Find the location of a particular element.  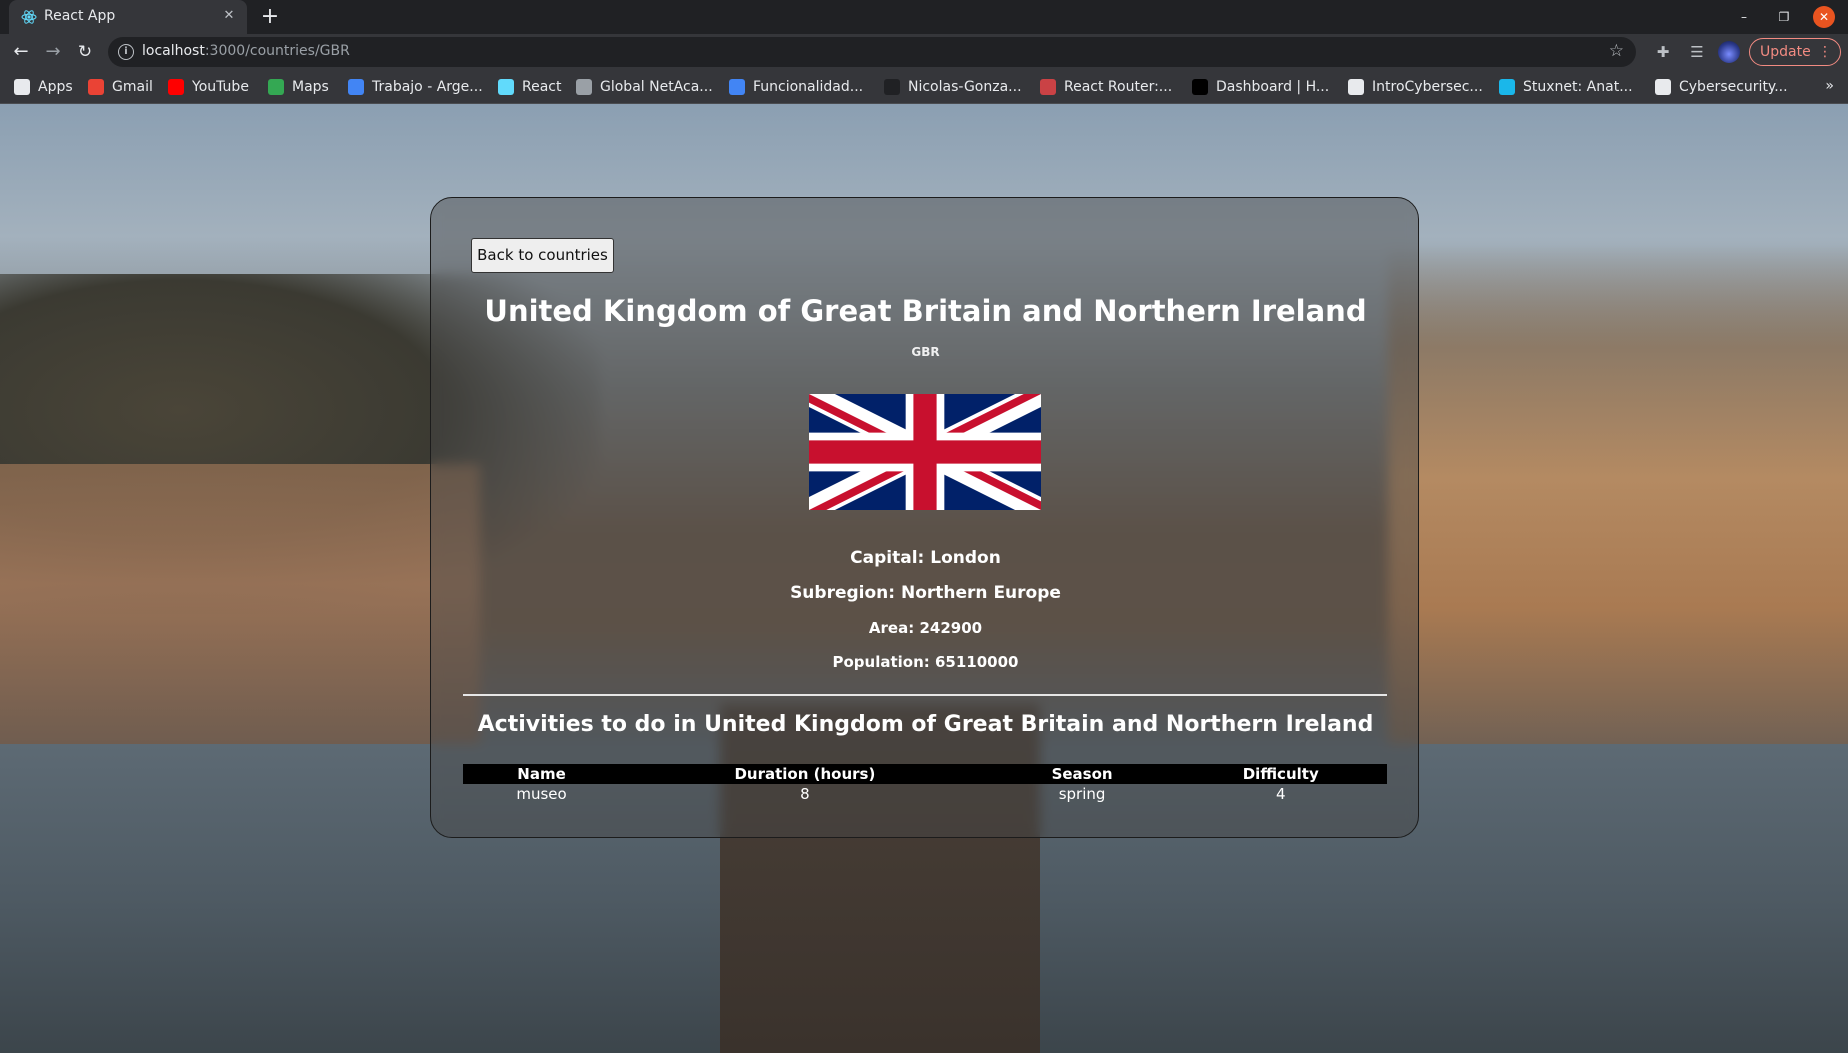

table-row: museo 8 spring 4 is located at coordinates (925, 794).